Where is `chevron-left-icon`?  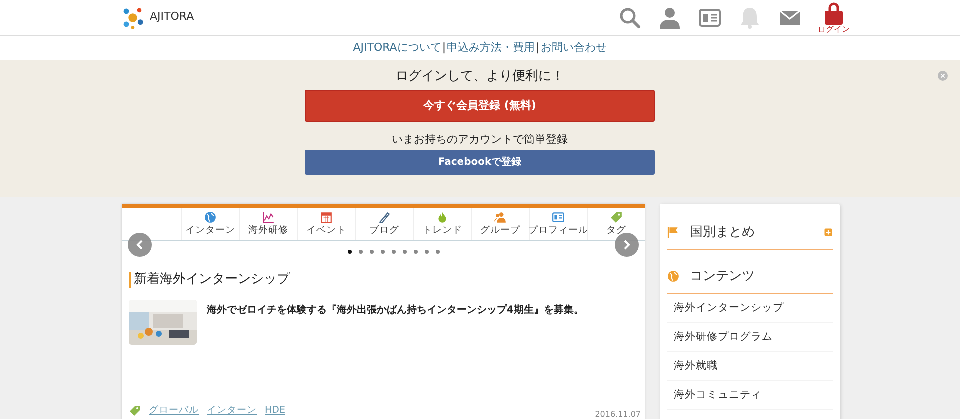 chevron-left-icon is located at coordinates (140, 245).